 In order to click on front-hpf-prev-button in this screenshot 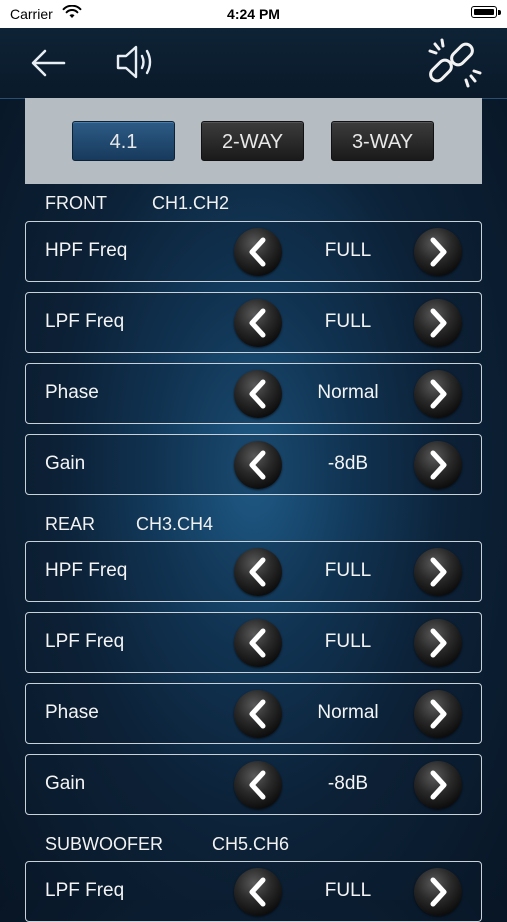, I will do `click(258, 252)`.